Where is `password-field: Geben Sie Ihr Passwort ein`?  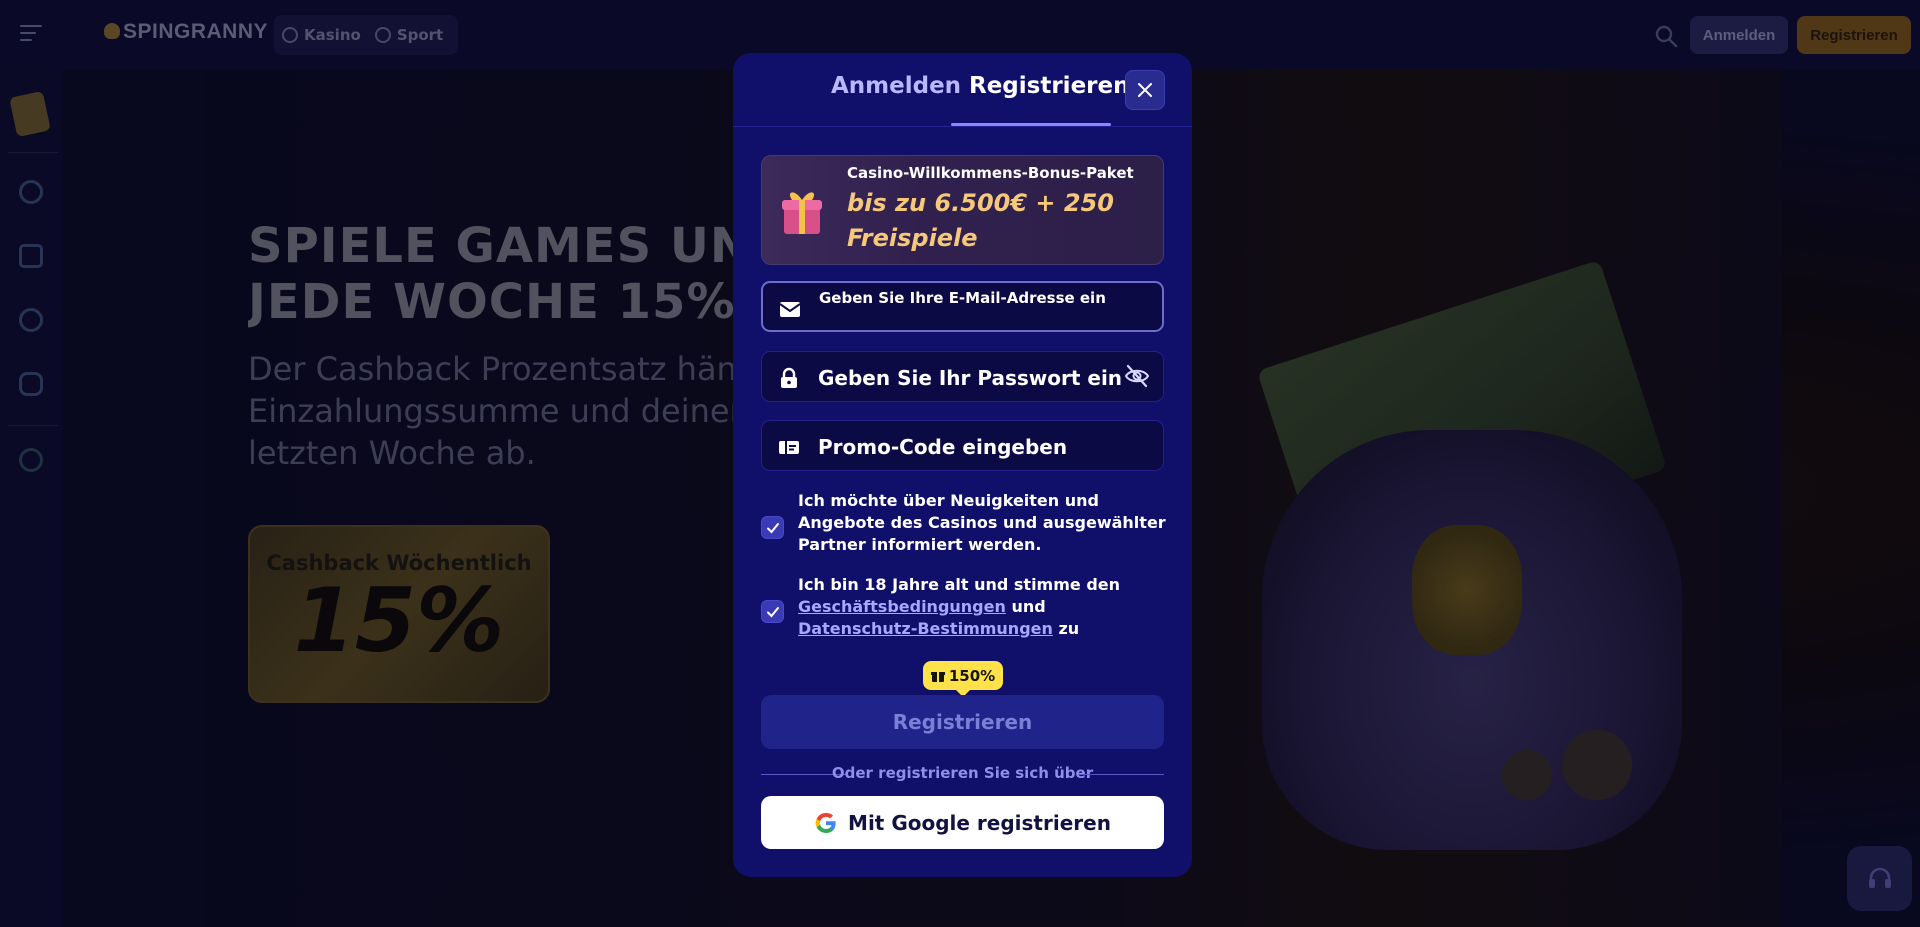 password-field: Geben Sie Ihr Passwort ein is located at coordinates (962, 376).